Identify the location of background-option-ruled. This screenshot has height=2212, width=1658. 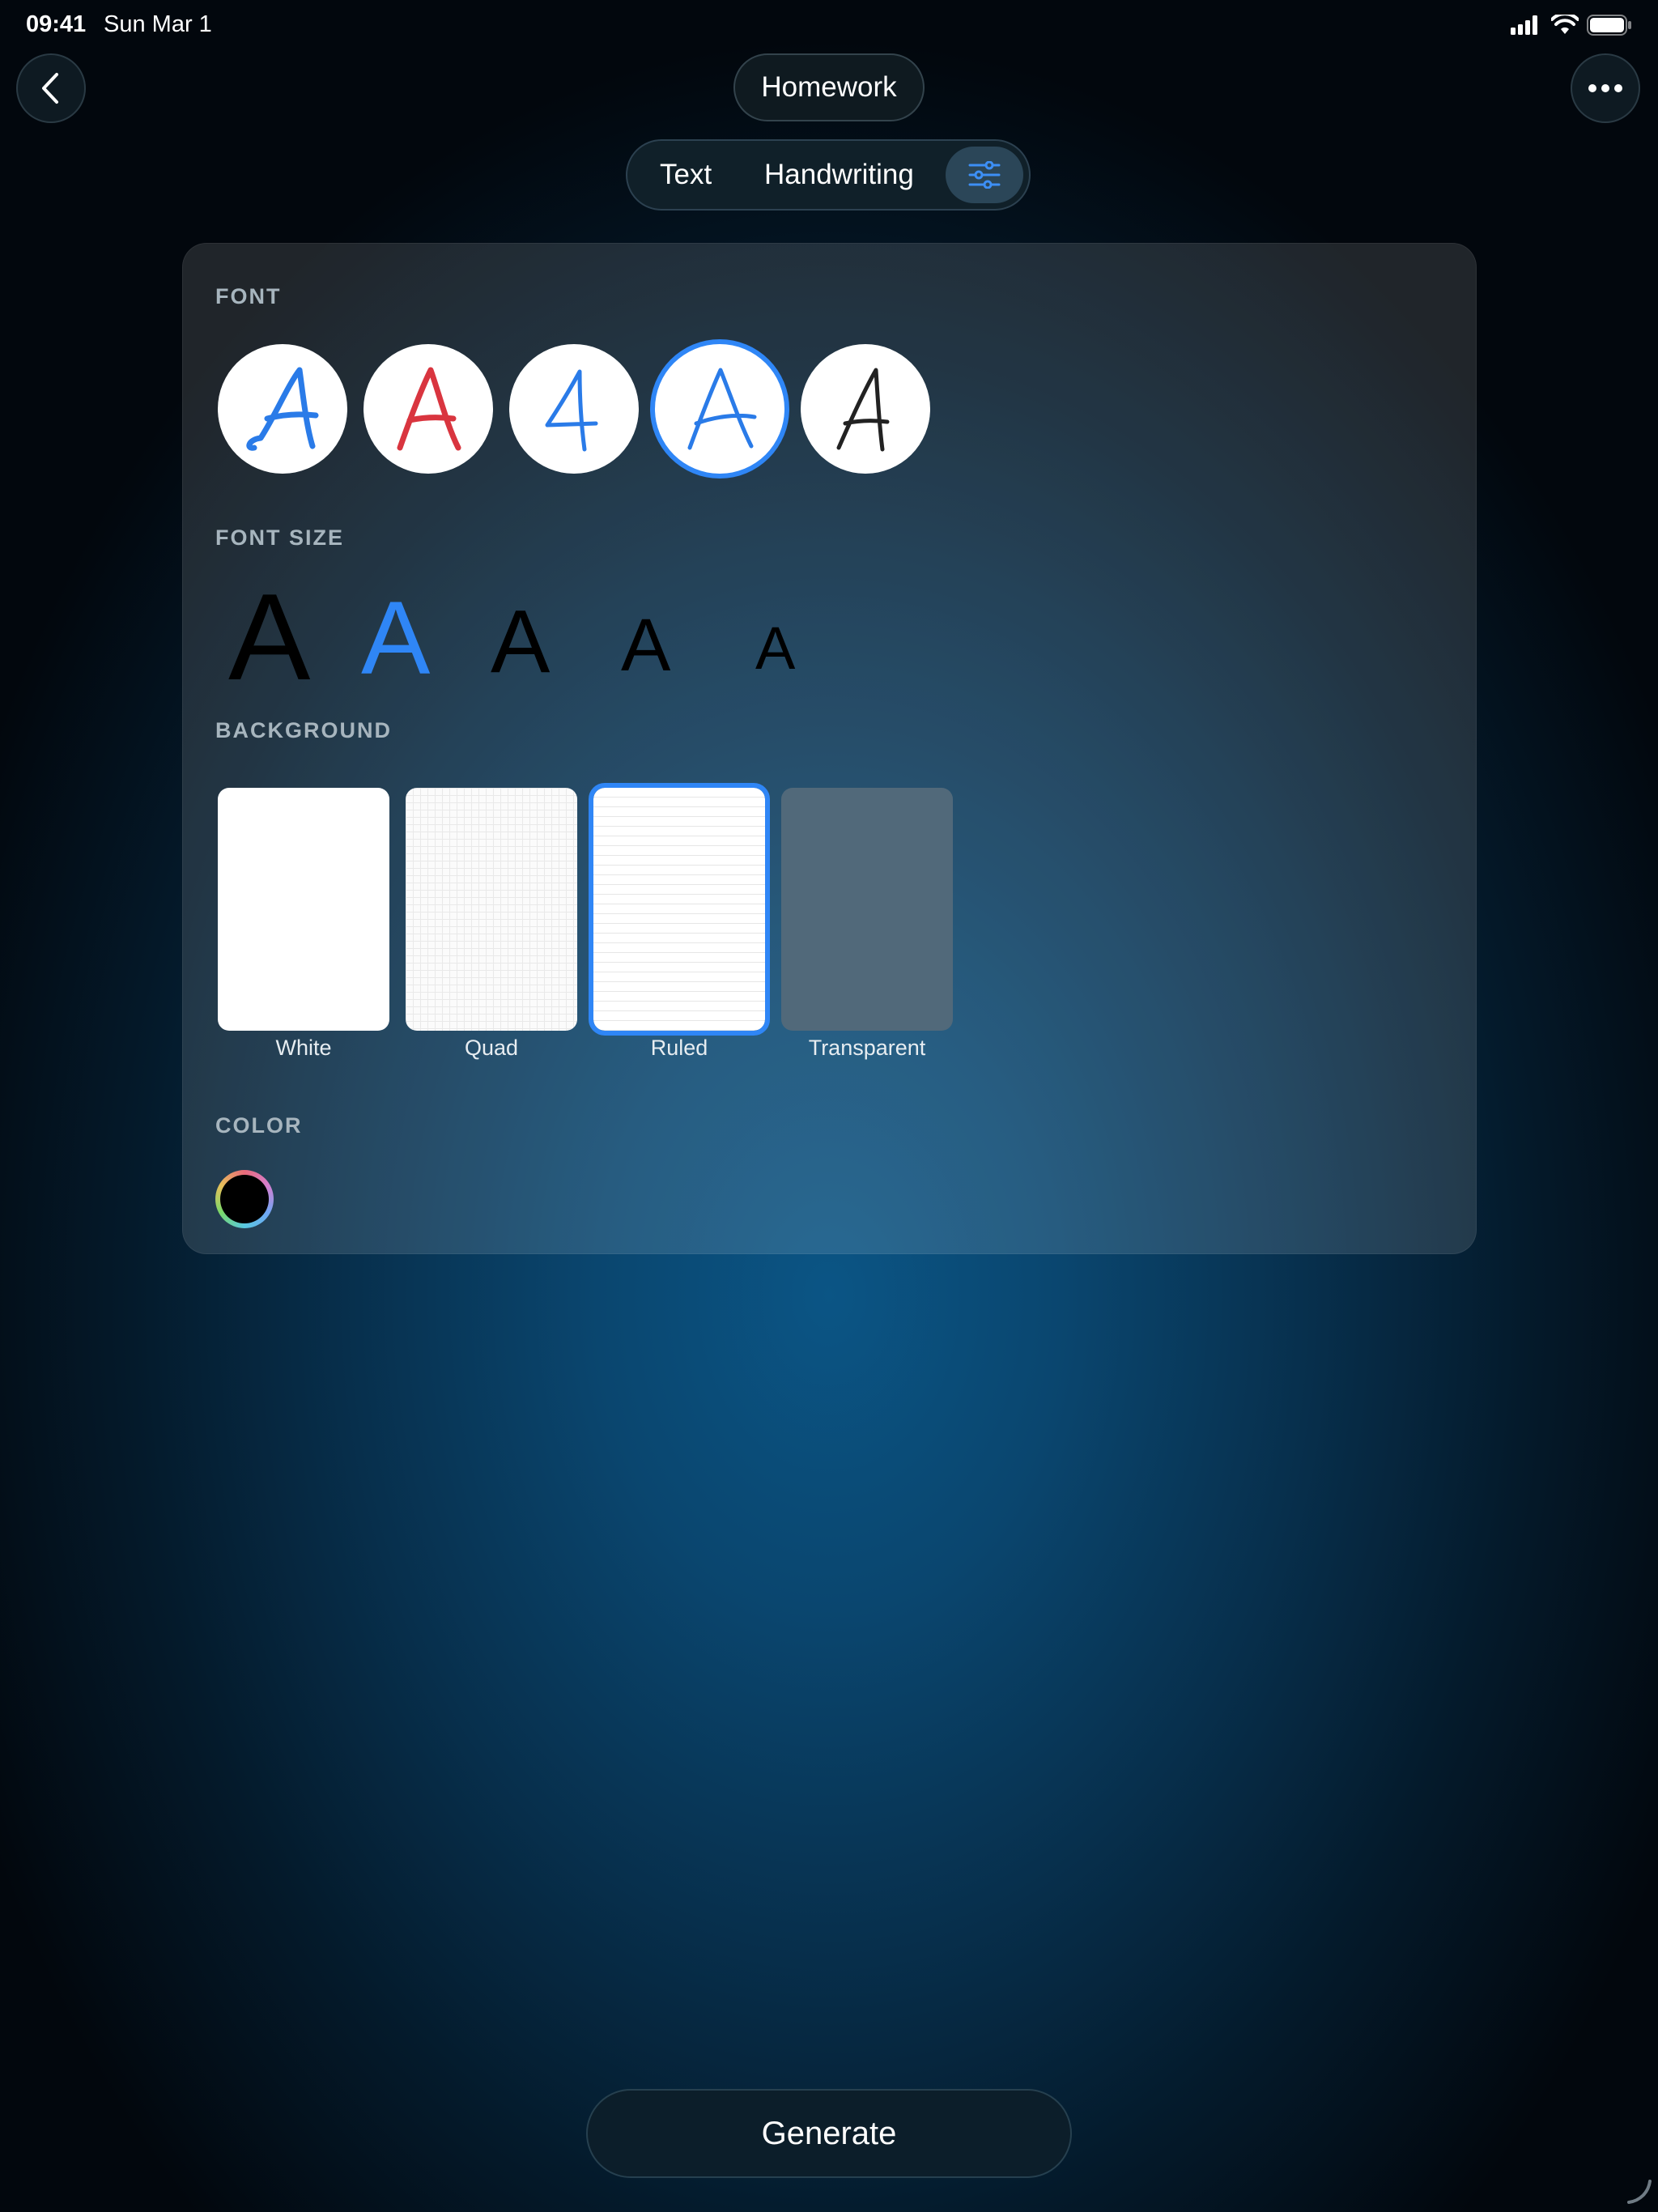
(679, 910).